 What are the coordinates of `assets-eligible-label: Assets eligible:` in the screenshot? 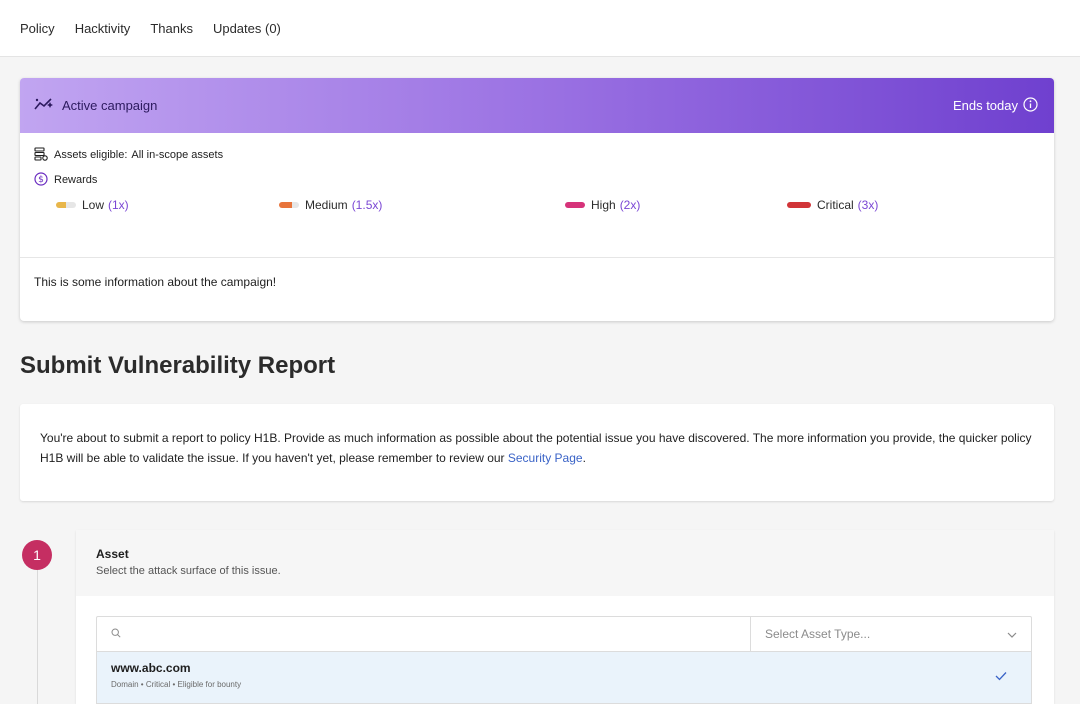 It's located at (91, 155).